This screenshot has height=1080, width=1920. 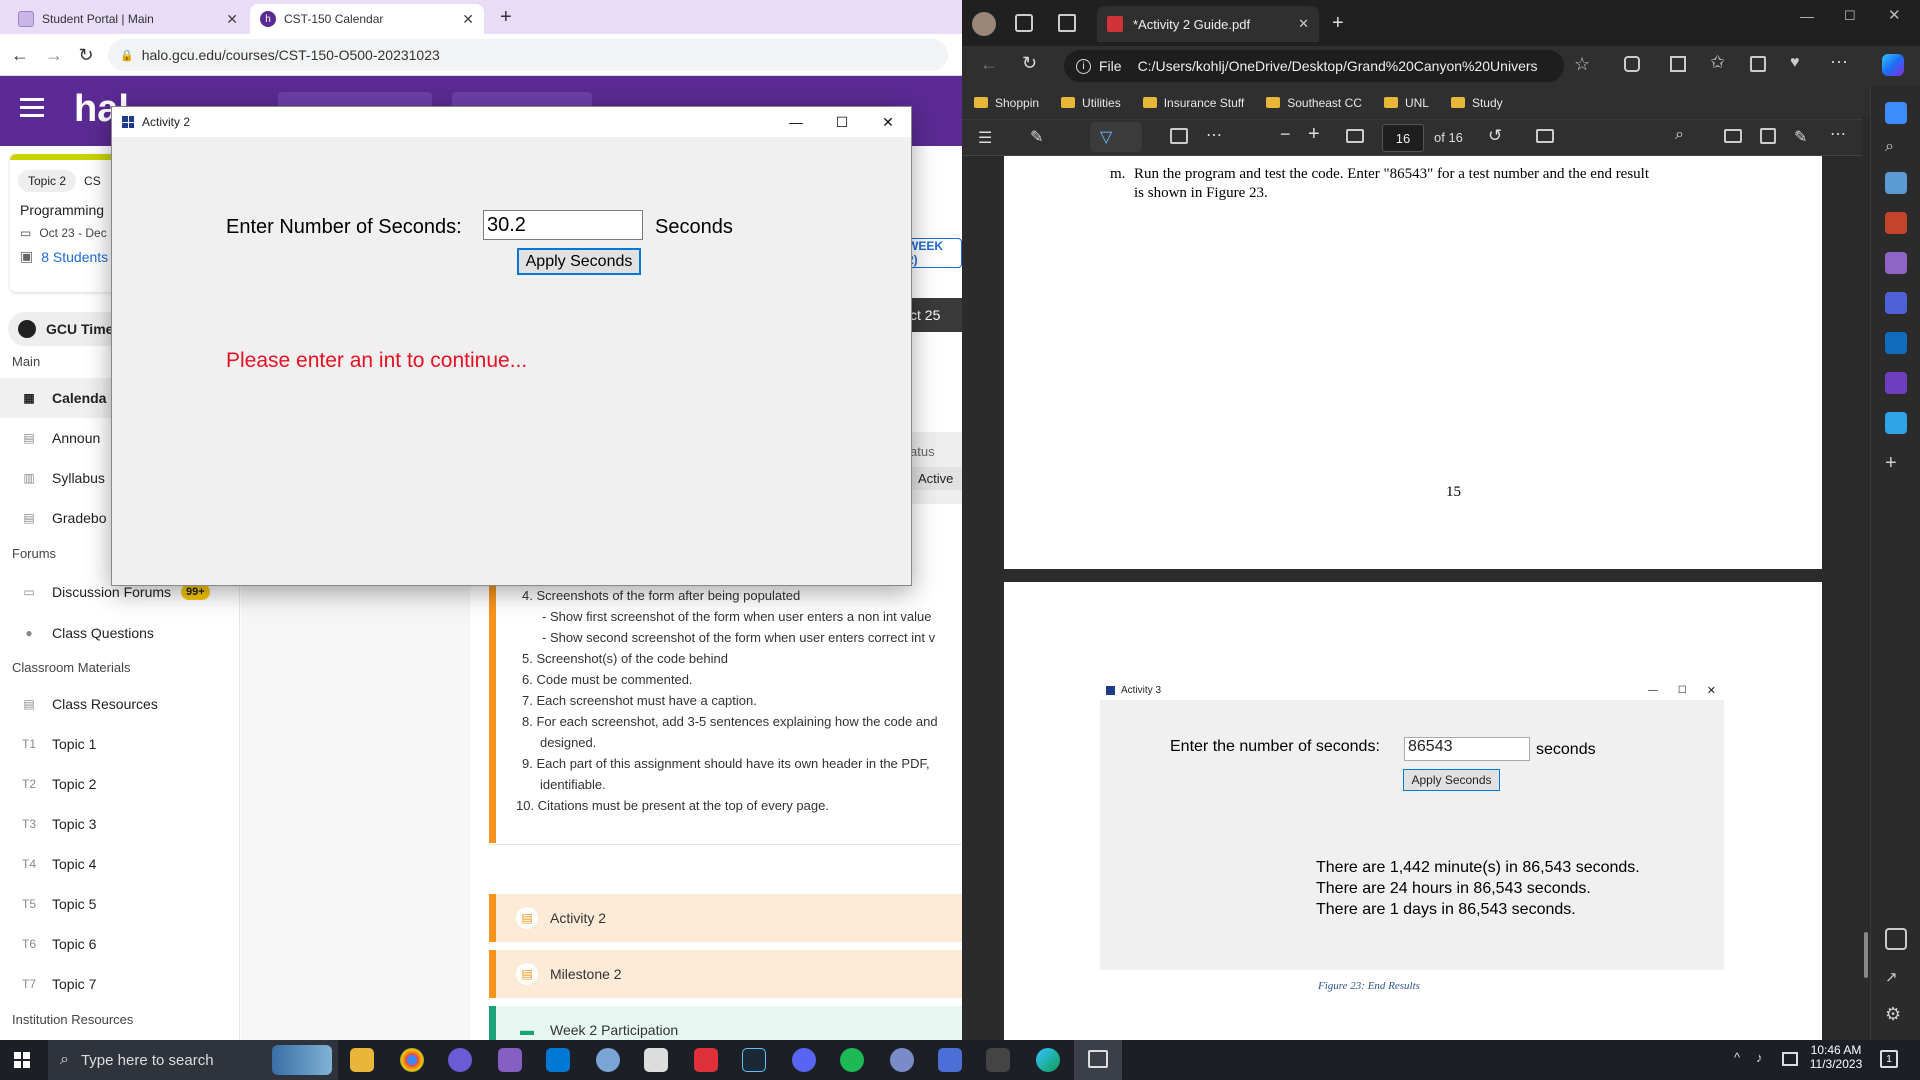 I want to click on tab-activity-2-guide: *Activity 2 Guide.pdf ✕, so click(x=1208, y=24).